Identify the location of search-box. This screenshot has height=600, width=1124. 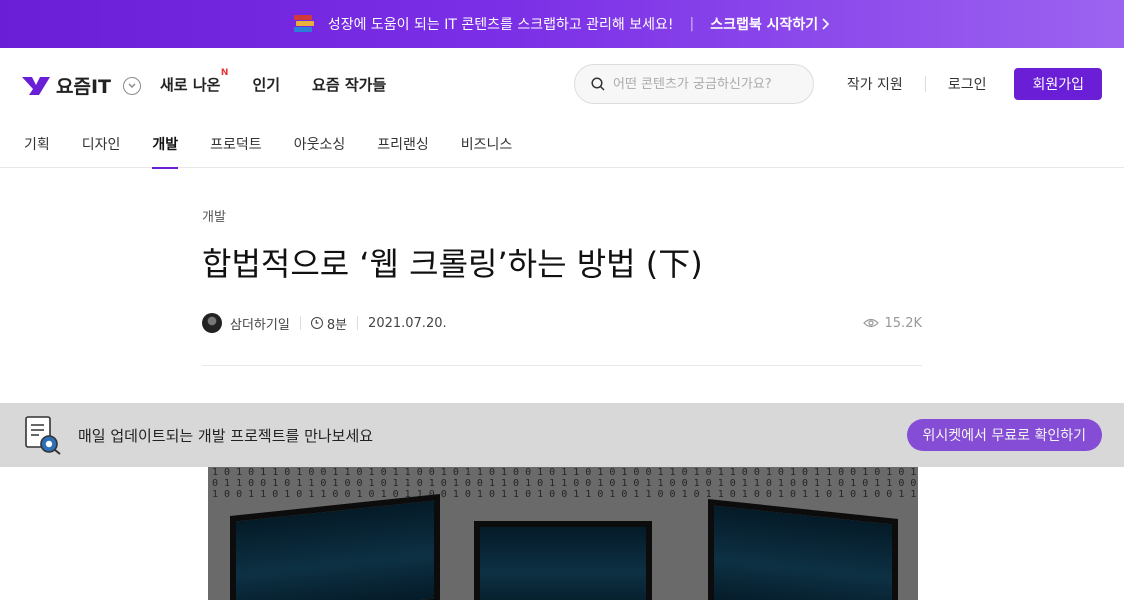
(694, 84).